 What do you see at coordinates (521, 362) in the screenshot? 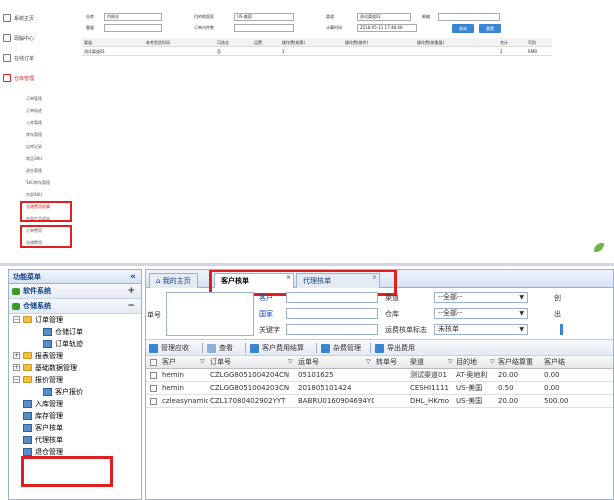
I see `col-header: 客户结算重` at bounding box center [521, 362].